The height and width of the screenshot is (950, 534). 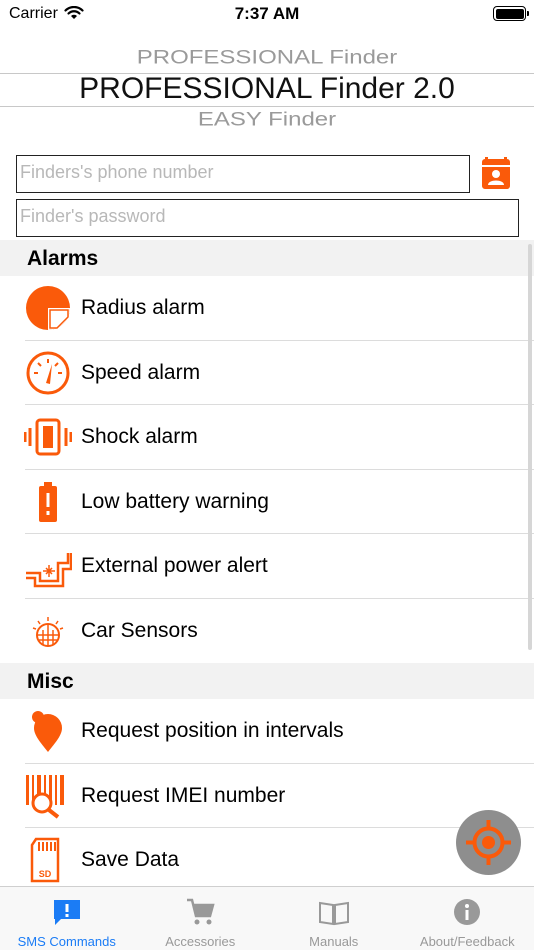 I want to click on scroll-indicator, so click(x=530, y=447).